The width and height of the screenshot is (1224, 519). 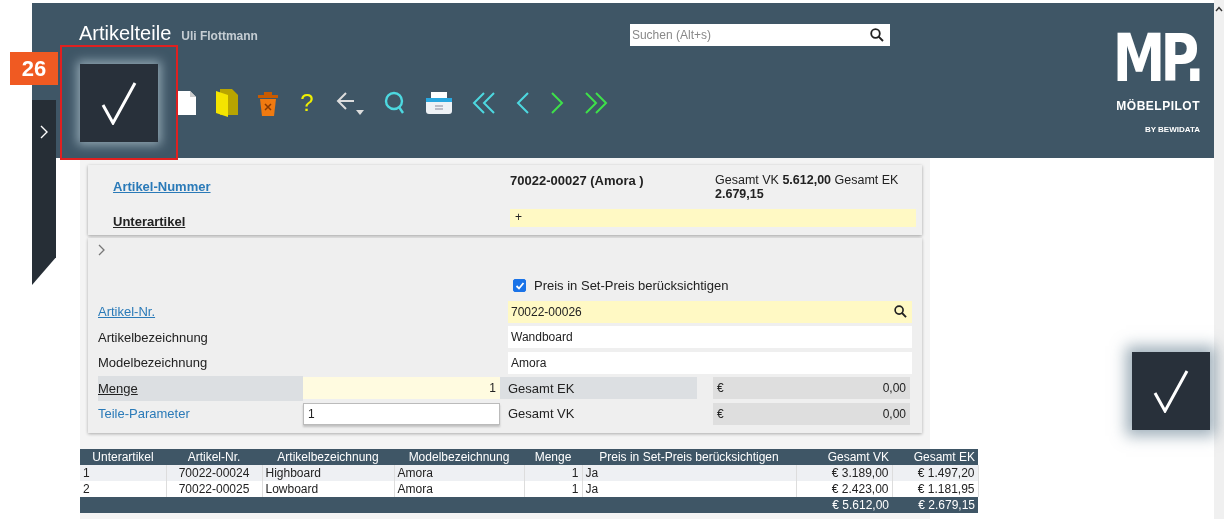 What do you see at coordinates (34, 68) in the screenshot?
I see `step-badge: 26` at bounding box center [34, 68].